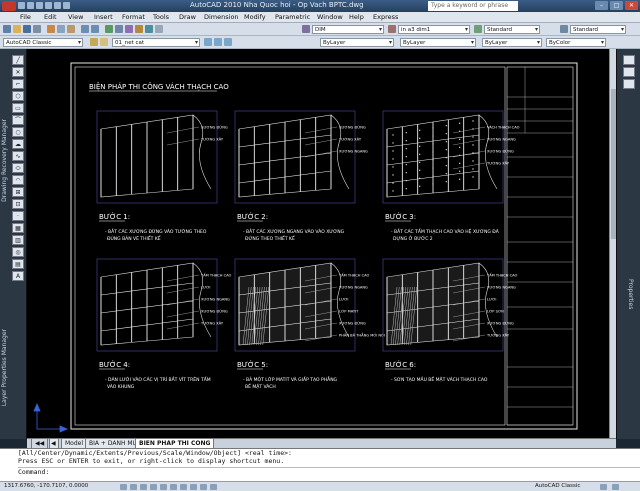 Image resolution: width=640 pixels, height=491 pixels. Describe the element at coordinates (18, 228) in the screenshot. I see `hatch-icon: ▦` at that location.